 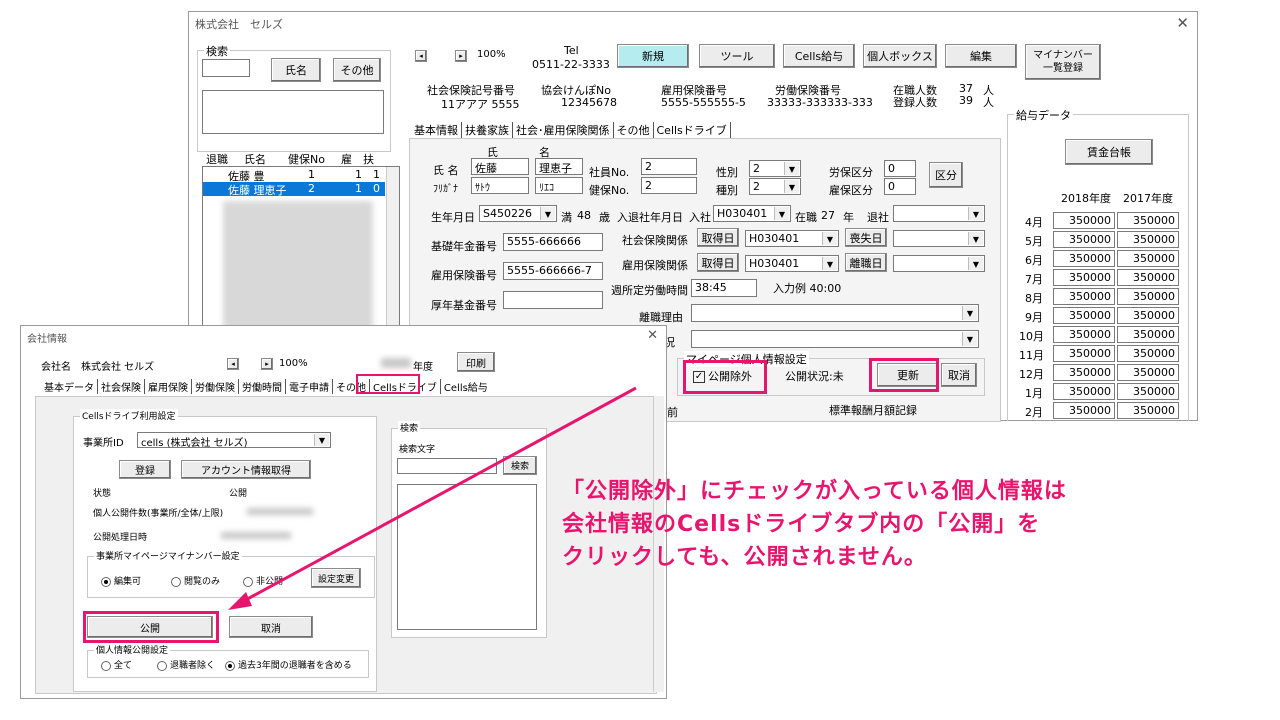 What do you see at coordinates (744, 557) in the screenshot?
I see `annotation-line3: クリックしても、公開されません。` at bounding box center [744, 557].